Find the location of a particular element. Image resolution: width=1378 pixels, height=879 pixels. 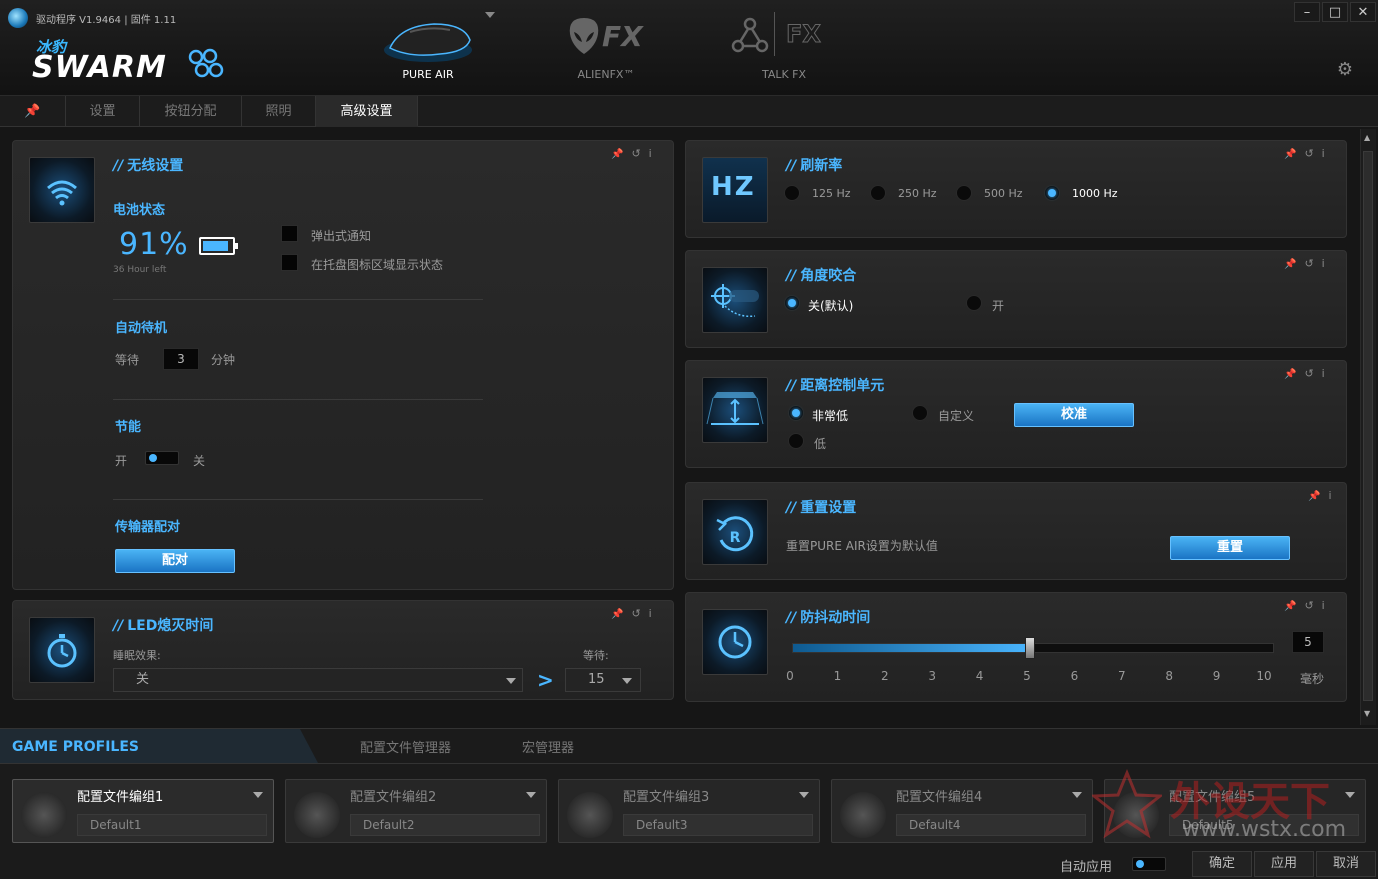

reset-button: 重置 is located at coordinates (1230, 548).